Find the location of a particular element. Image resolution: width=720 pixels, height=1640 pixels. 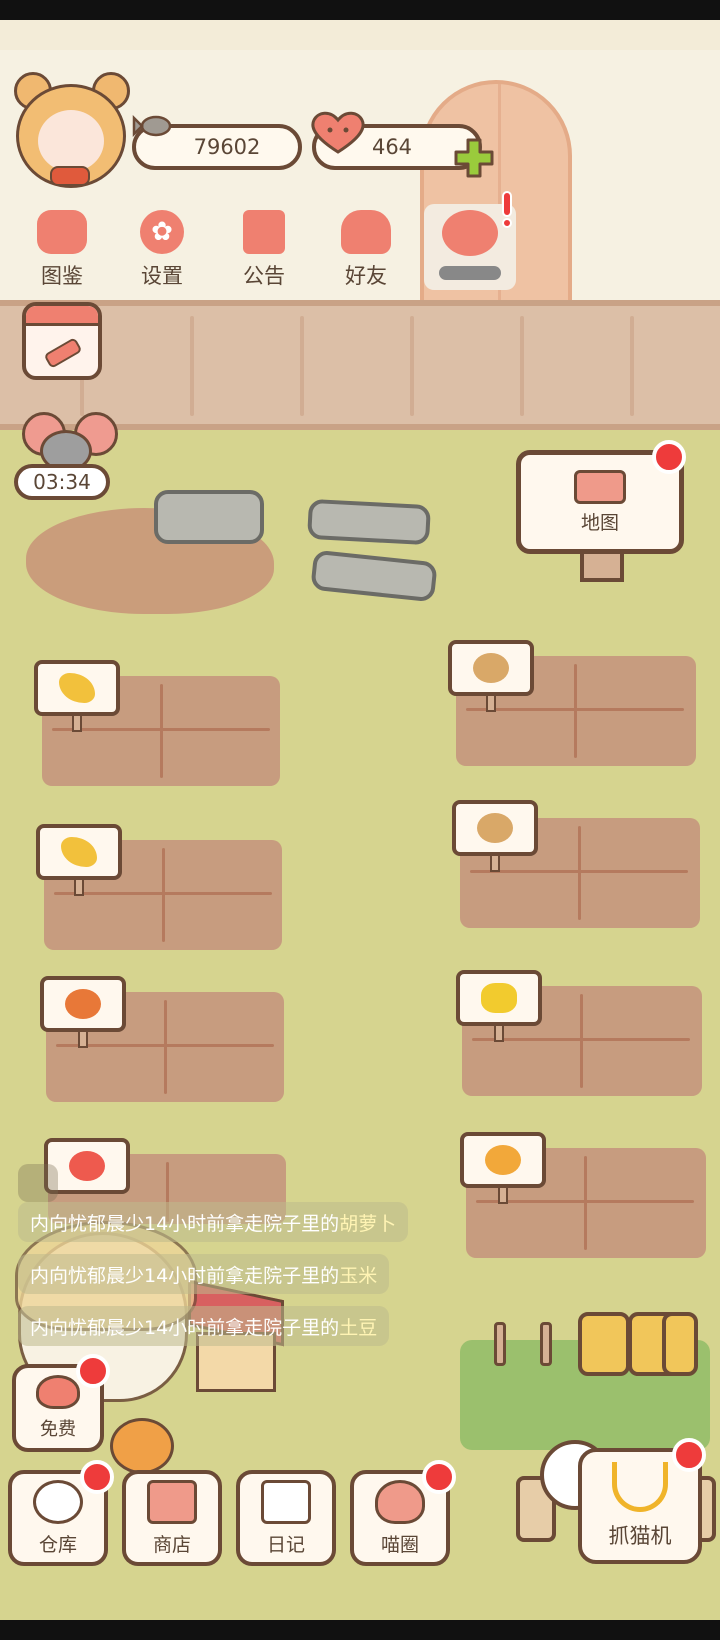

label-placeholder-bar is located at coordinates (470, 273).